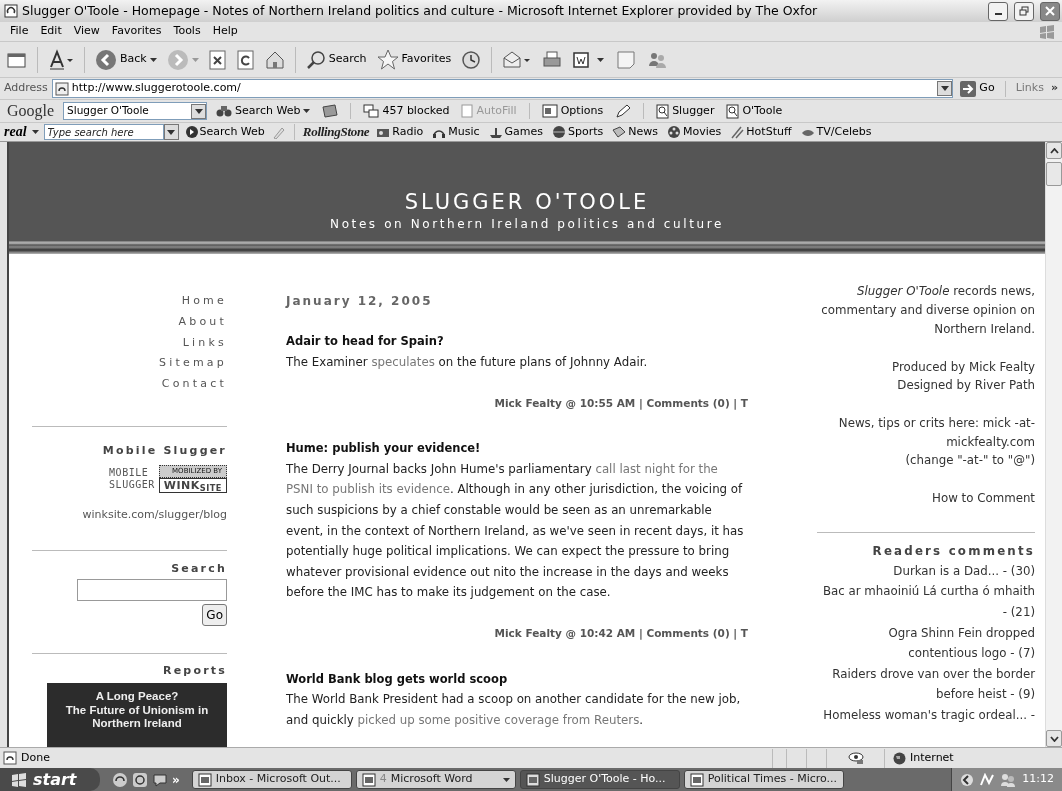 This screenshot has height=791, width=1062. What do you see at coordinates (456, 132) in the screenshot?
I see `channel-link: Music` at bounding box center [456, 132].